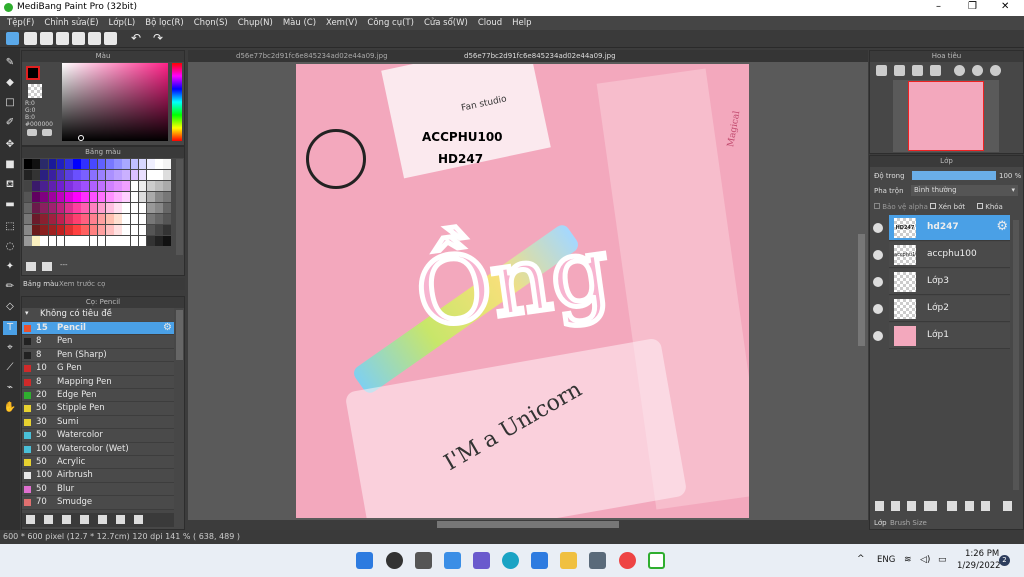 Image resolution: width=1024 pixels, height=577 pixels. I want to click on frame-icon, so click(62, 38).